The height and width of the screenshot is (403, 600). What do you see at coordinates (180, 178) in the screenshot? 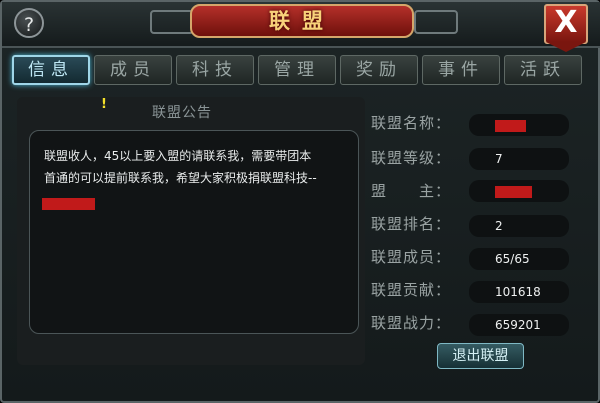
I see `notice-line-2: 首通的可以提前联系我，希望大家积极捐联盟科技--` at bounding box center [180, 178].